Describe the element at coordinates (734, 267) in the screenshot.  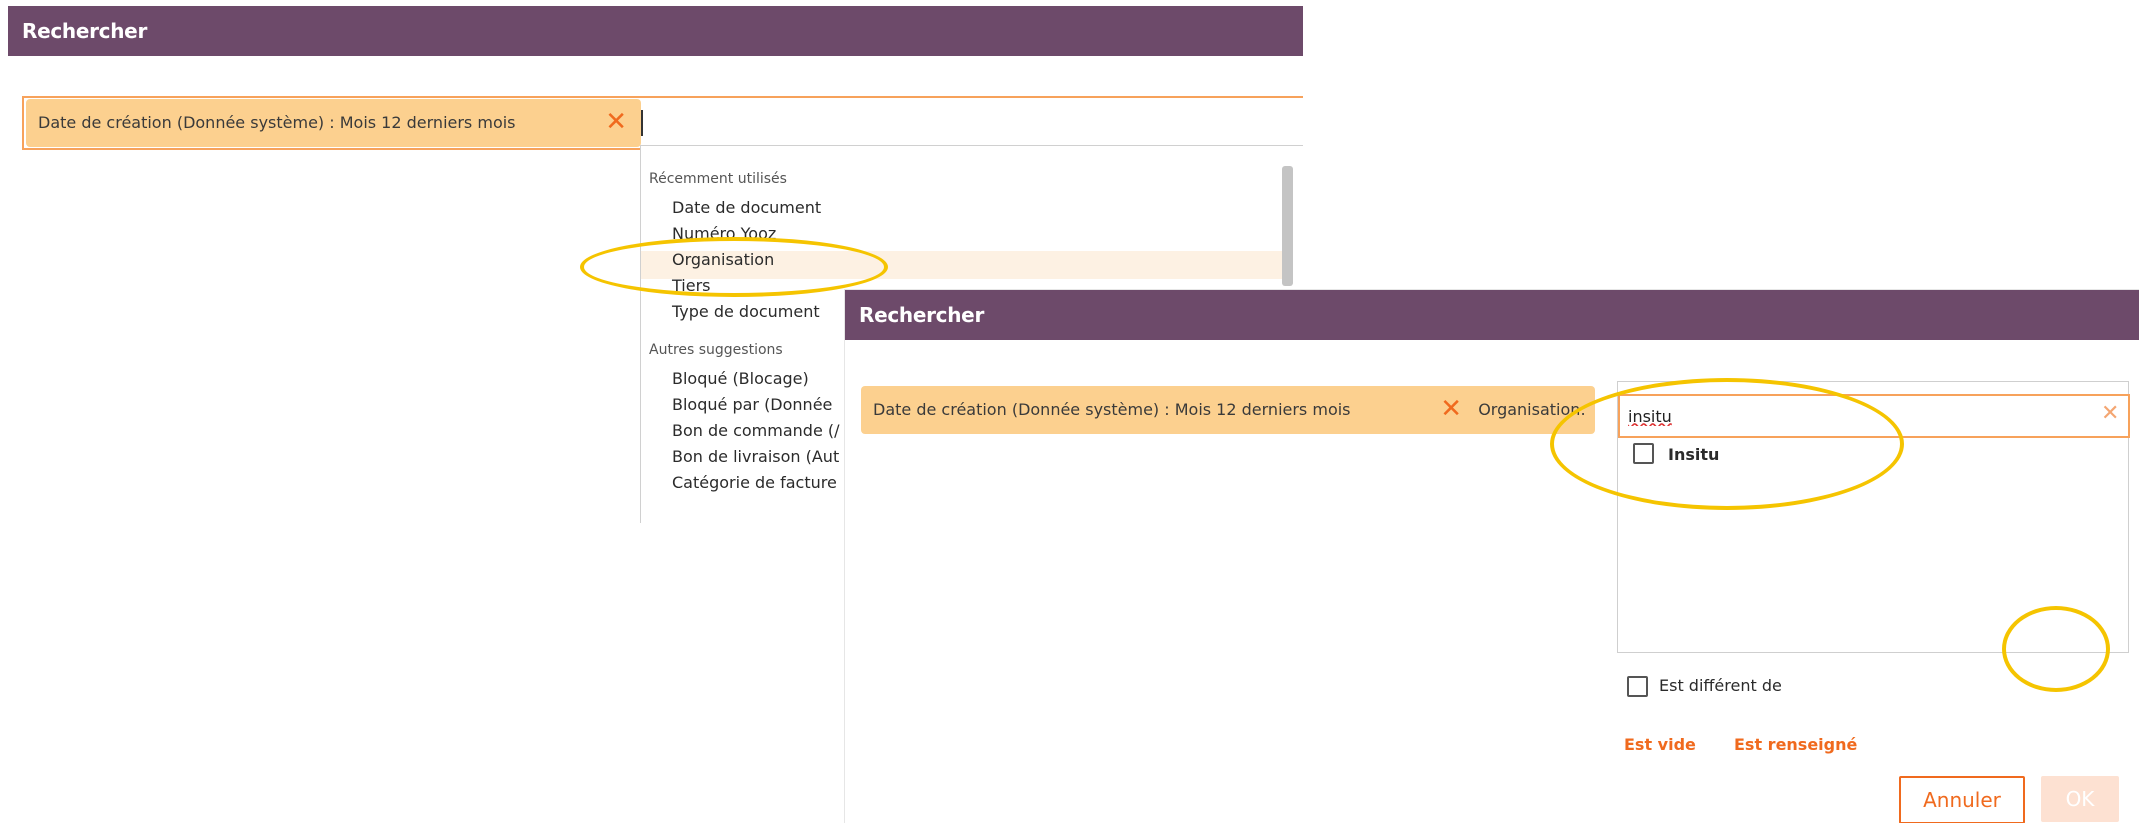
I see `annotation-circle-organisation` at that location.